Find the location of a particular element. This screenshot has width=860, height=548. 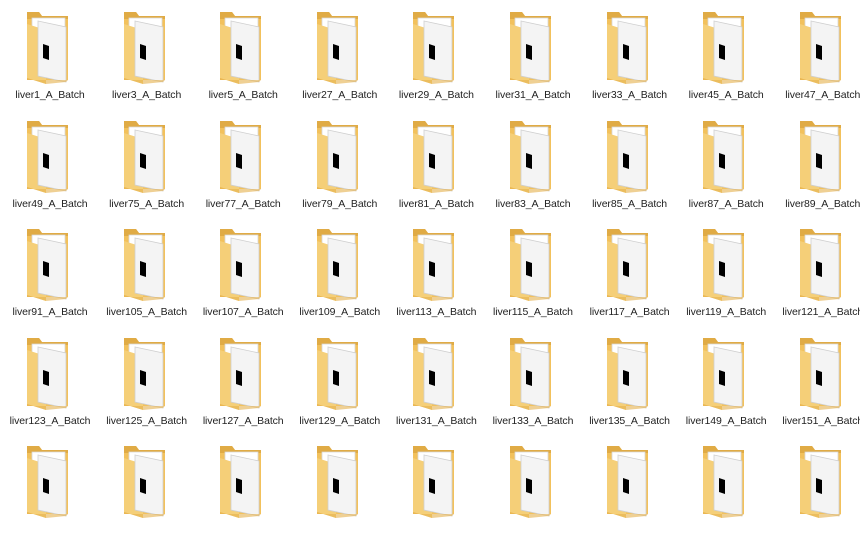

folder-item: liver121_A_Batch is located at coordinates (817, 277).